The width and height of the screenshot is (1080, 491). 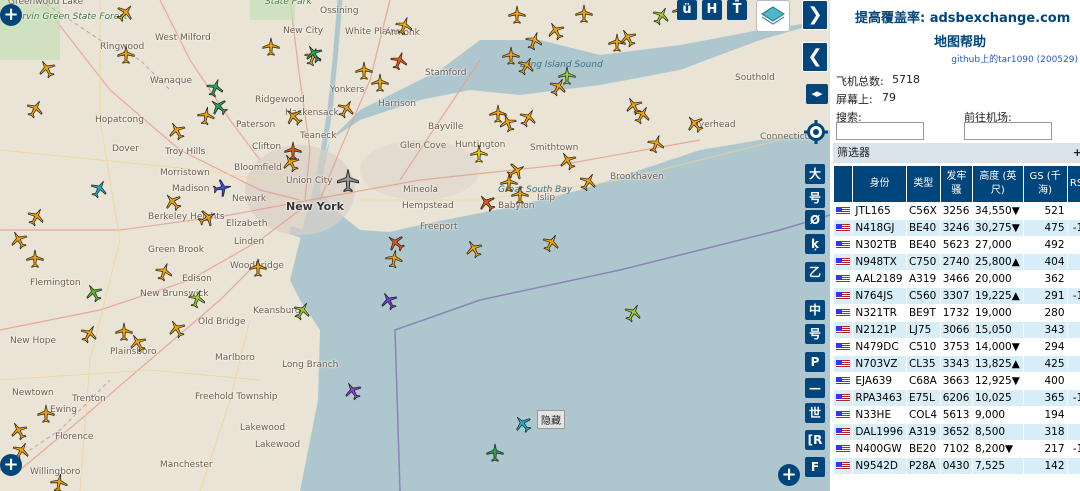 What do you see at coordinates (815, 244) in the screenshot?
I see `side-button: ķ` at bounding box center [815, 244].